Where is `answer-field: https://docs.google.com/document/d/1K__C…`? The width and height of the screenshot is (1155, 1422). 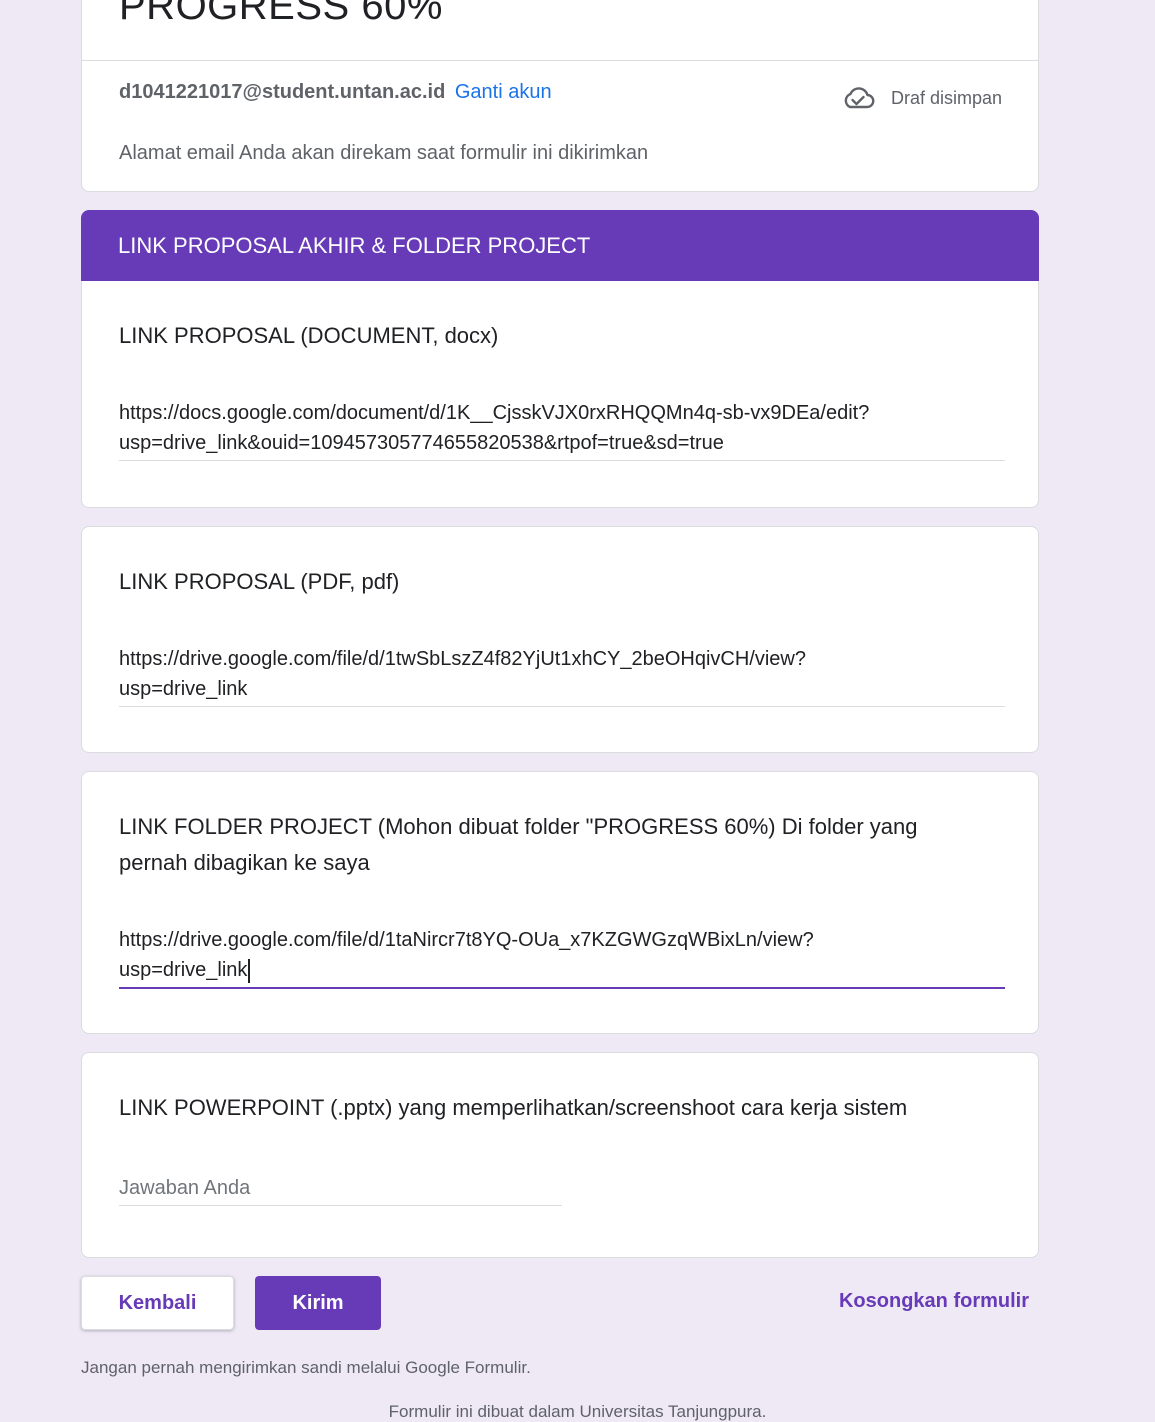 answer-field: https://docs.google.com/document/d/1K__C… is located at coordinates (562, 429).